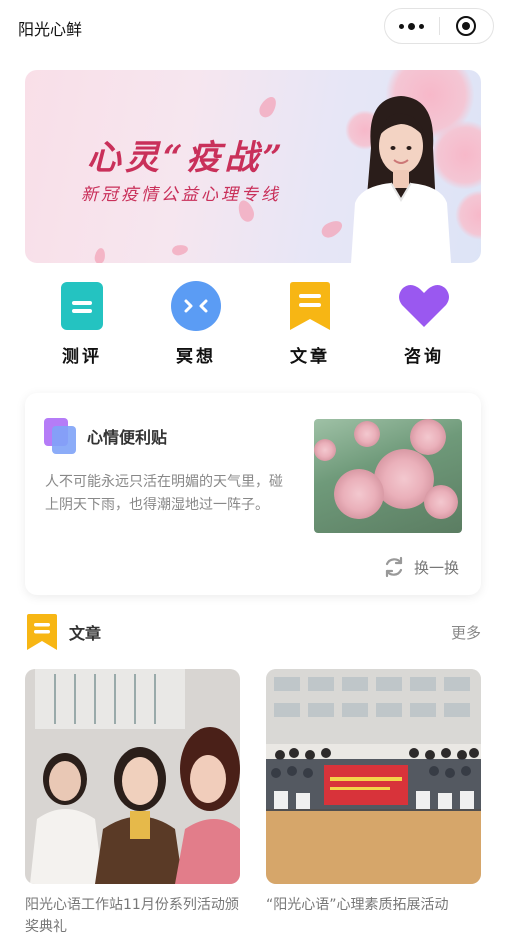 This screenshot has width=506, height=942. I want to click on test-icon, so click(82, 306).